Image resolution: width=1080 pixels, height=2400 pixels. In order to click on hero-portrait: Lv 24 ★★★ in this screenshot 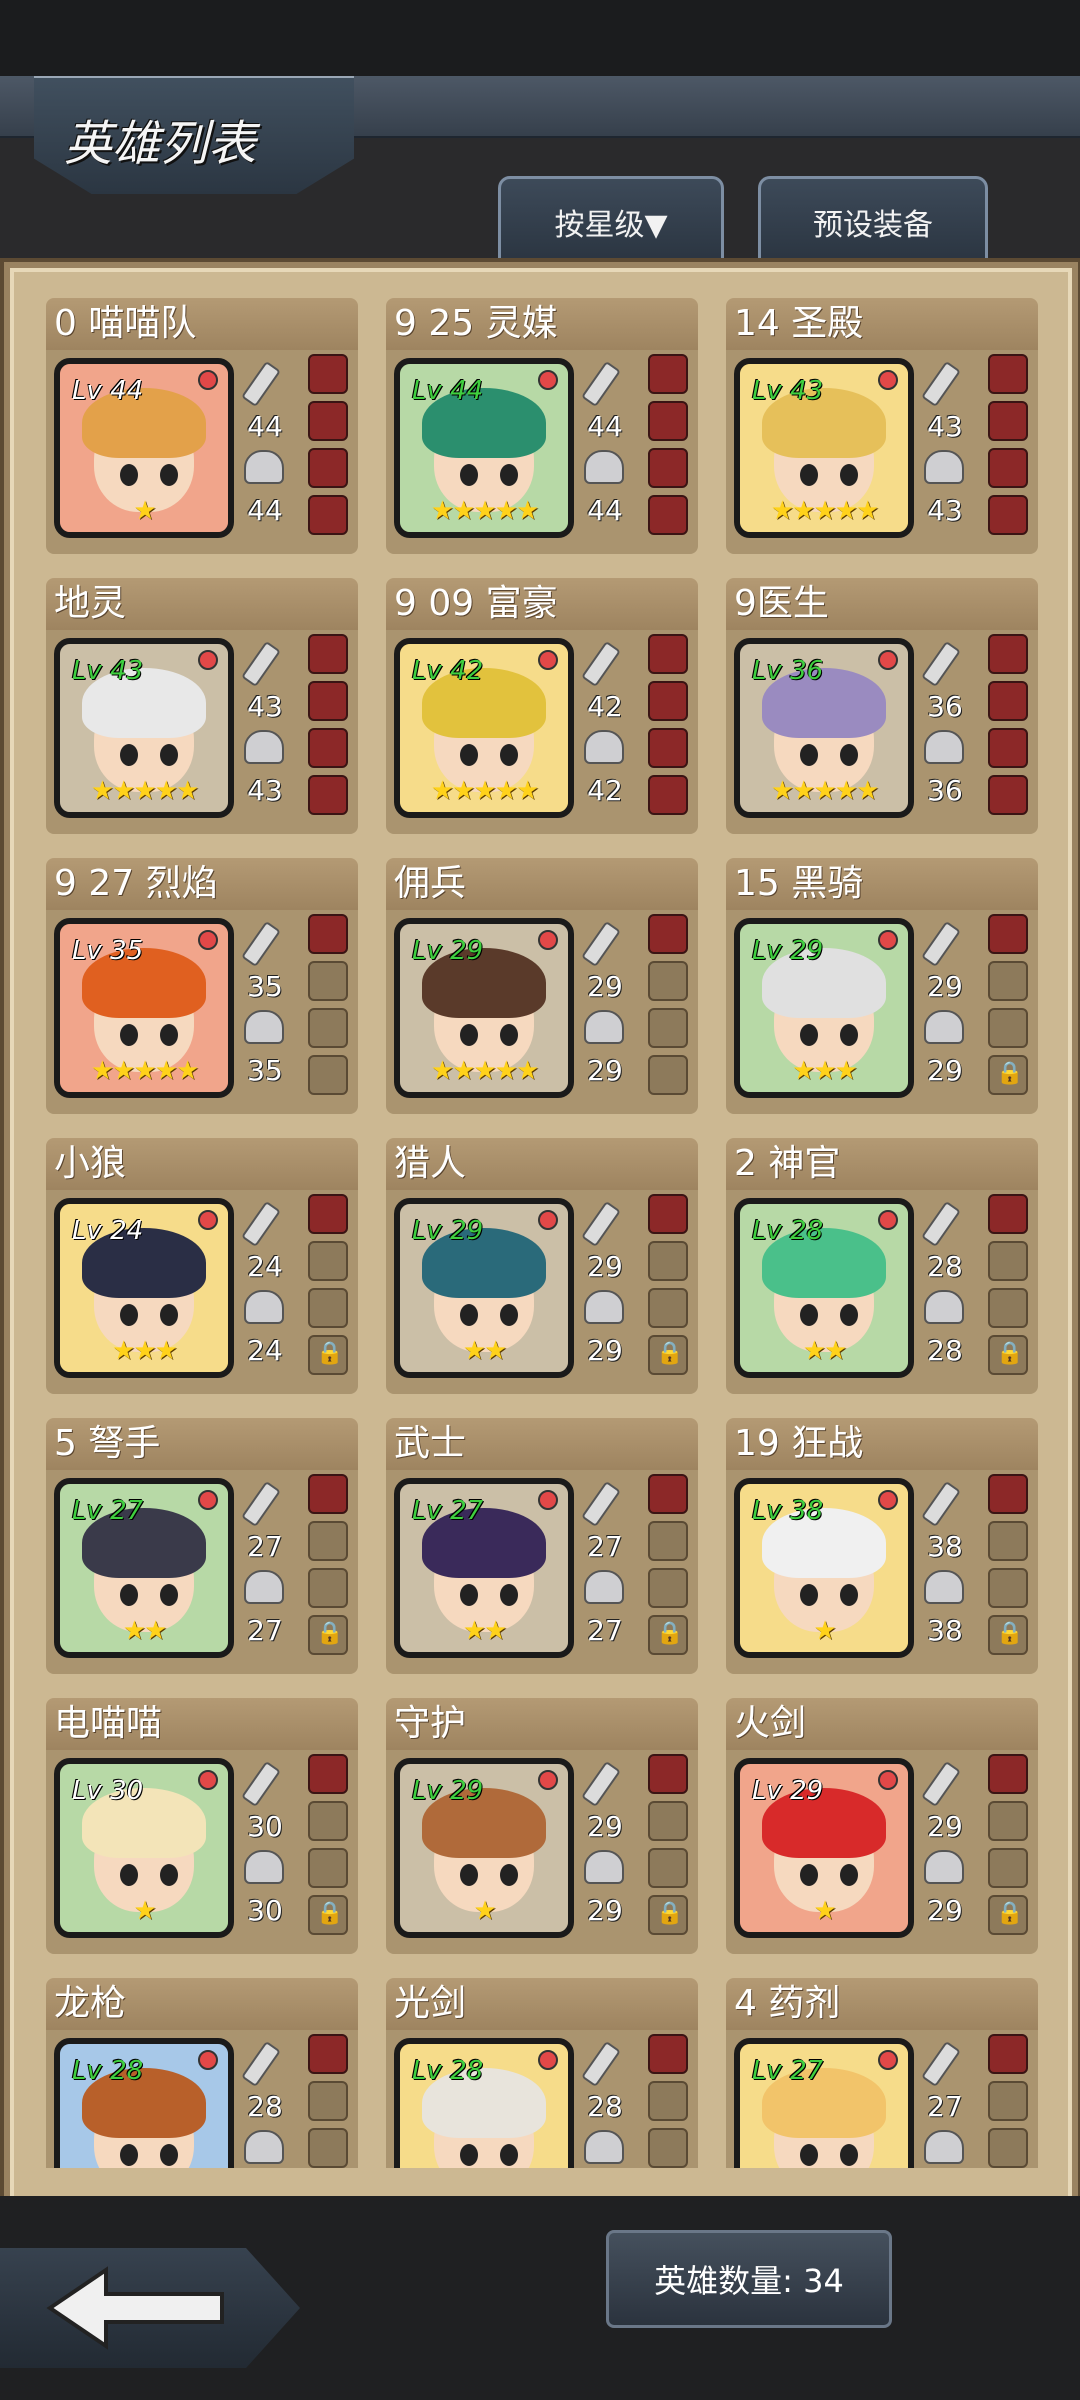, I will do `click(144, 1288)`.